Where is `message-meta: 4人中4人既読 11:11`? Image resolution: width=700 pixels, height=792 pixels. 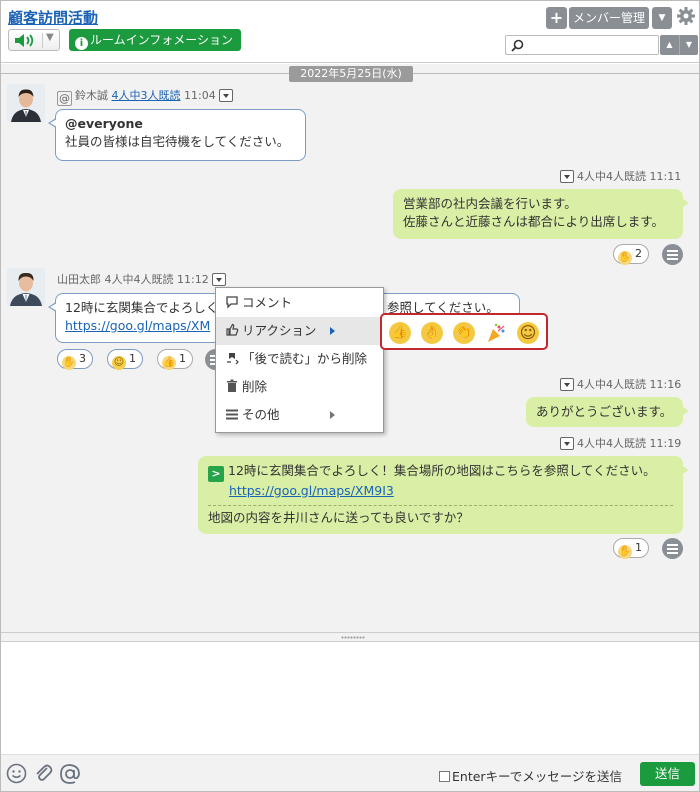 message-meta: 4人中4人既読 11:11 is located at coordinates (619, 176).